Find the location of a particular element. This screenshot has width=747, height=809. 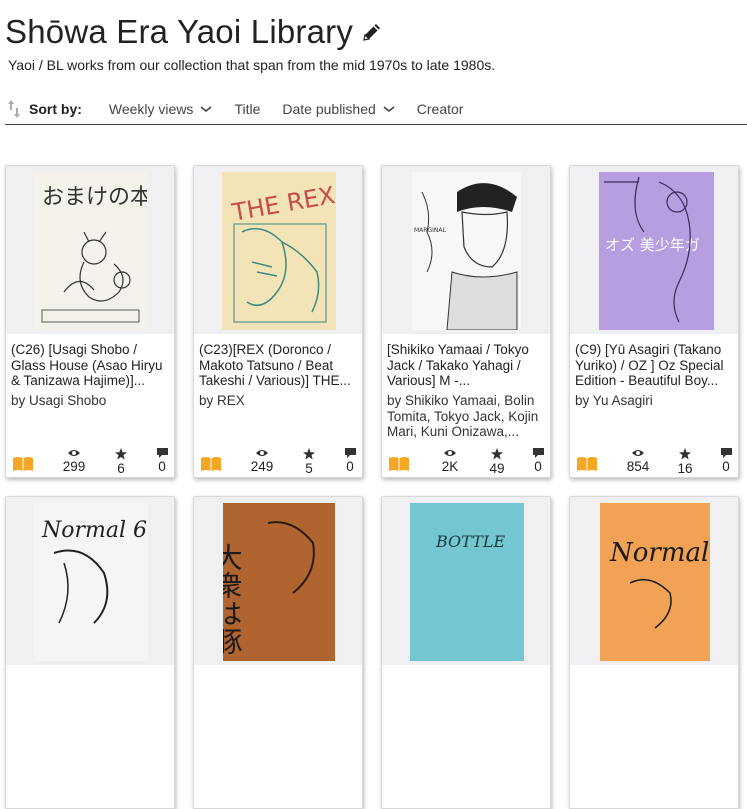

cover-image: THE REX is located at coordinates (279, 251).